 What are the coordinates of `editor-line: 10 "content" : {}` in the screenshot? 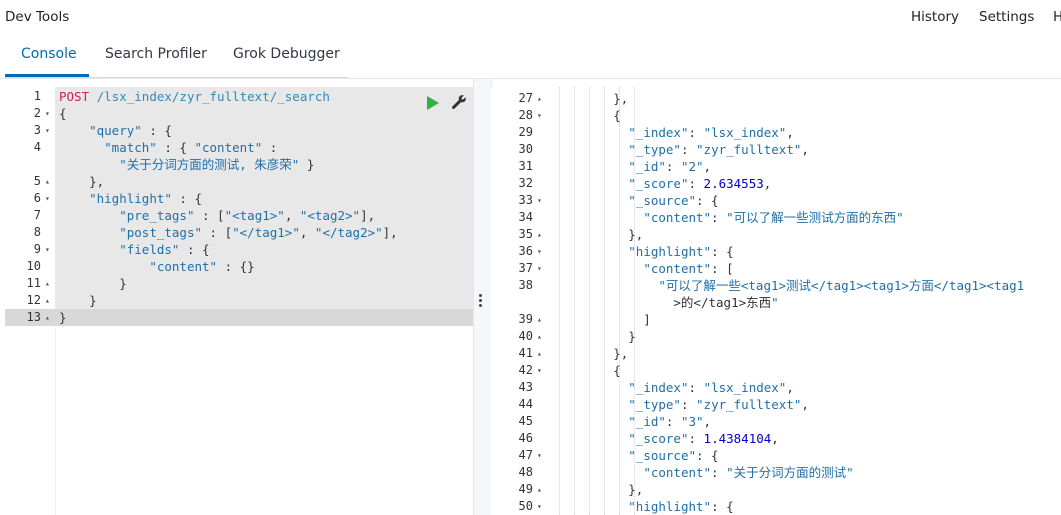 It's located at (239, 266).